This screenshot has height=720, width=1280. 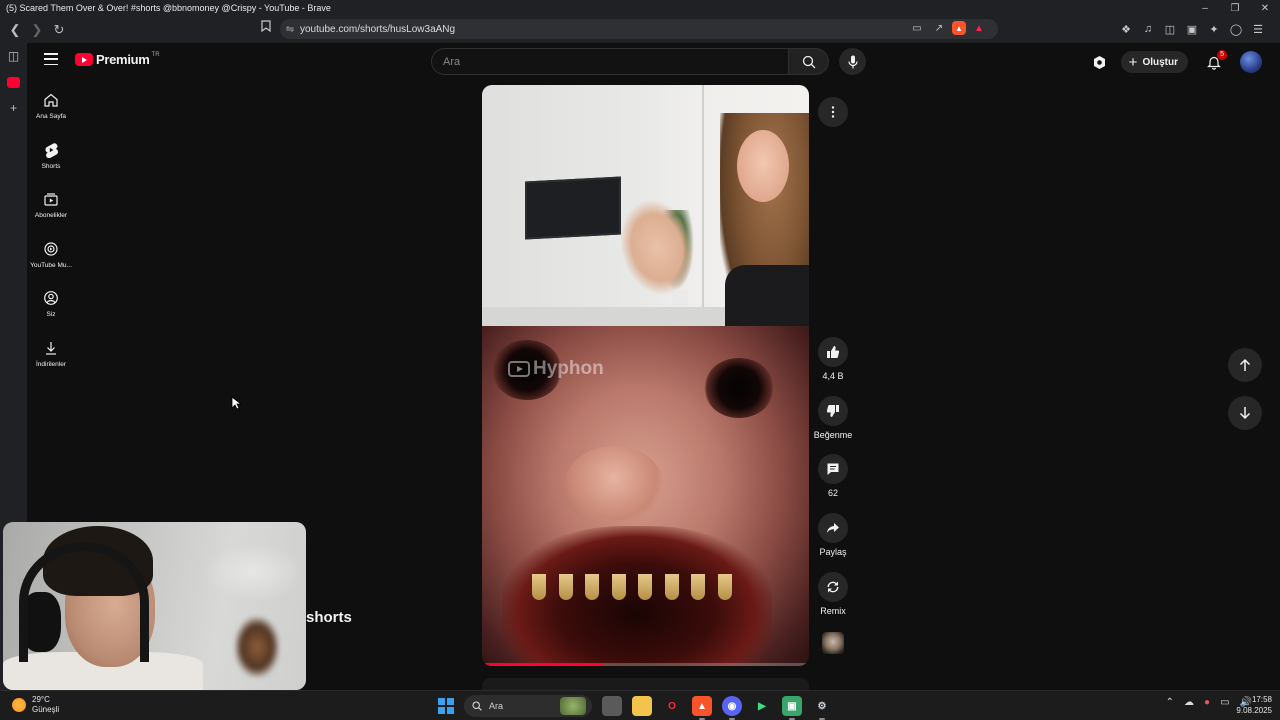 What do you see at coordinates (1205, 8) in the screenshot?
I see `minimize-icon: –` at bounding box center [1205, 8].